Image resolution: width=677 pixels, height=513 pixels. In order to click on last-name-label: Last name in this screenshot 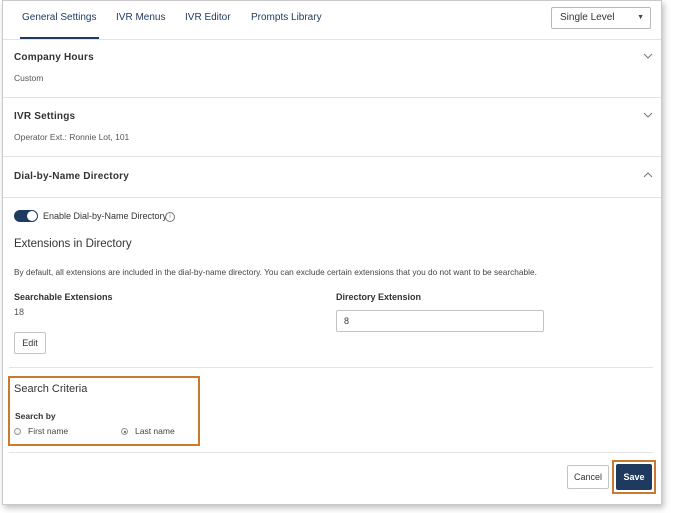, I will do `click(155, 431)`.